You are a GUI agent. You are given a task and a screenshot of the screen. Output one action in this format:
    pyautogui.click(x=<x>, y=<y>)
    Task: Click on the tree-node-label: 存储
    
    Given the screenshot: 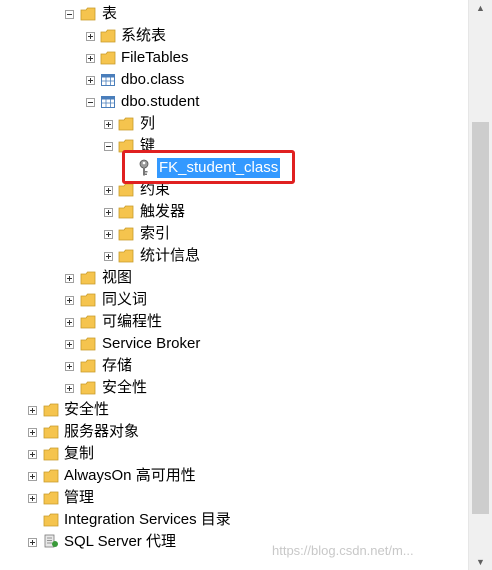 What is the action you would take?
    pyautogui.click(x=117, y=365)
    